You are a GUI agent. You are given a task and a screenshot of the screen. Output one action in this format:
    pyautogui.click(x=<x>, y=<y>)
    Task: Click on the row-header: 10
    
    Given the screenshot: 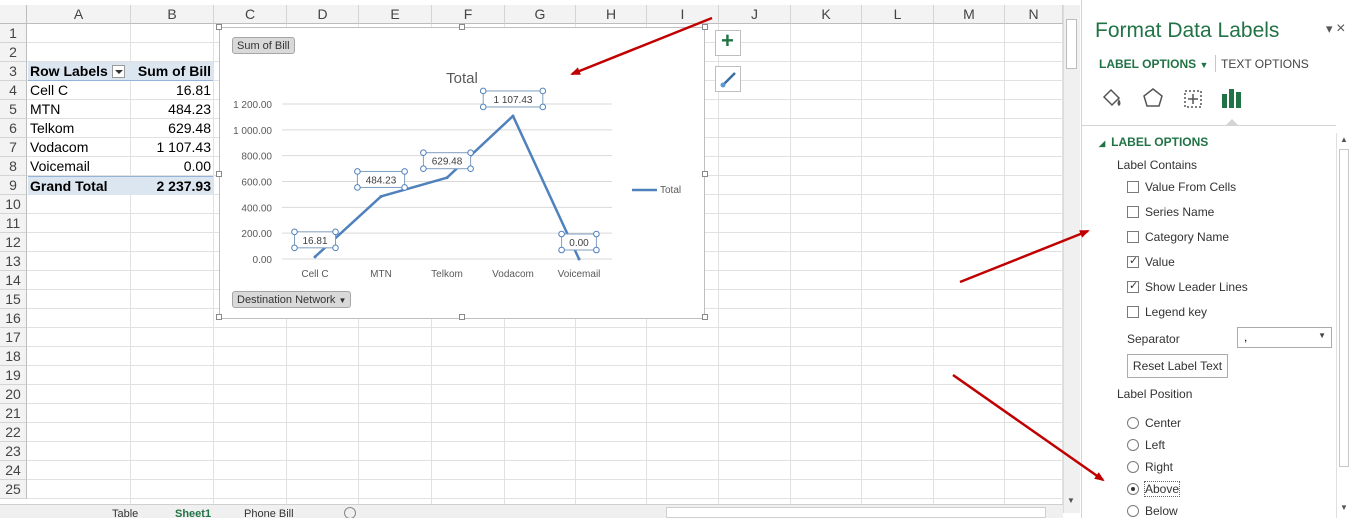 What is the action you would take?
    pyautogui.click(x=13, y=204)
    